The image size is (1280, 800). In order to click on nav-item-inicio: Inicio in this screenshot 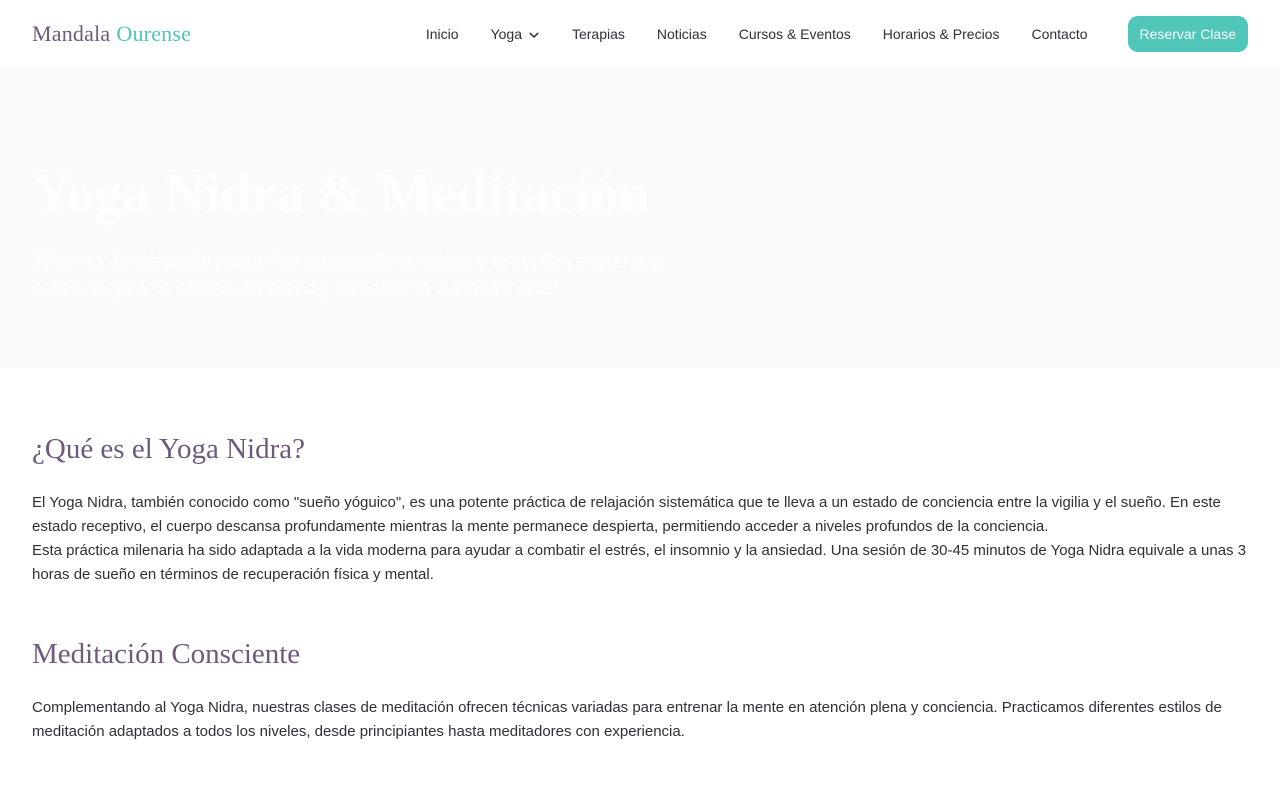, I will do `click(442, 34)`.